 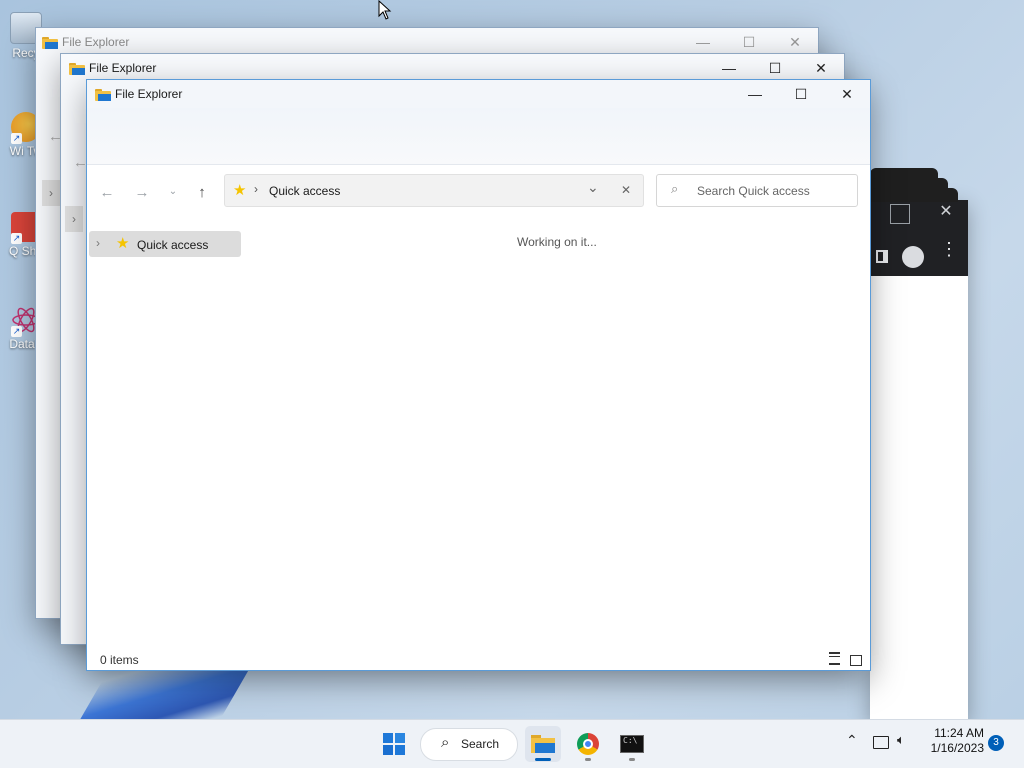 I want to click on show-hidden-icons-chevron-icon: ⌃, so click(x=852, y=740).